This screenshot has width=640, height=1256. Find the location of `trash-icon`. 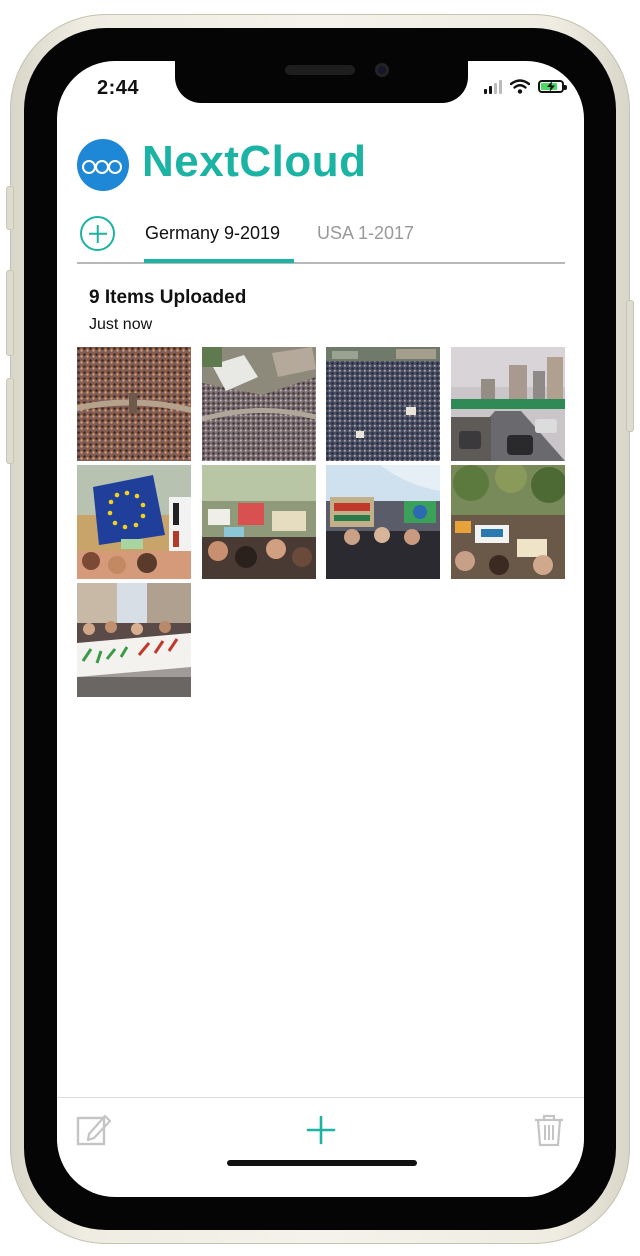

trash-icon is located at coordinates (549, 1130).